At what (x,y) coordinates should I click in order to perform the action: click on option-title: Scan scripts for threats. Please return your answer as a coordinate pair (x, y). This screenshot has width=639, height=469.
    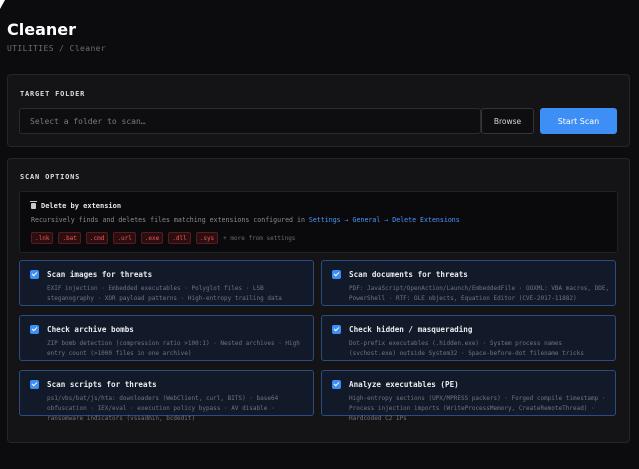
    Looking at the image, I should click on (102, 384).